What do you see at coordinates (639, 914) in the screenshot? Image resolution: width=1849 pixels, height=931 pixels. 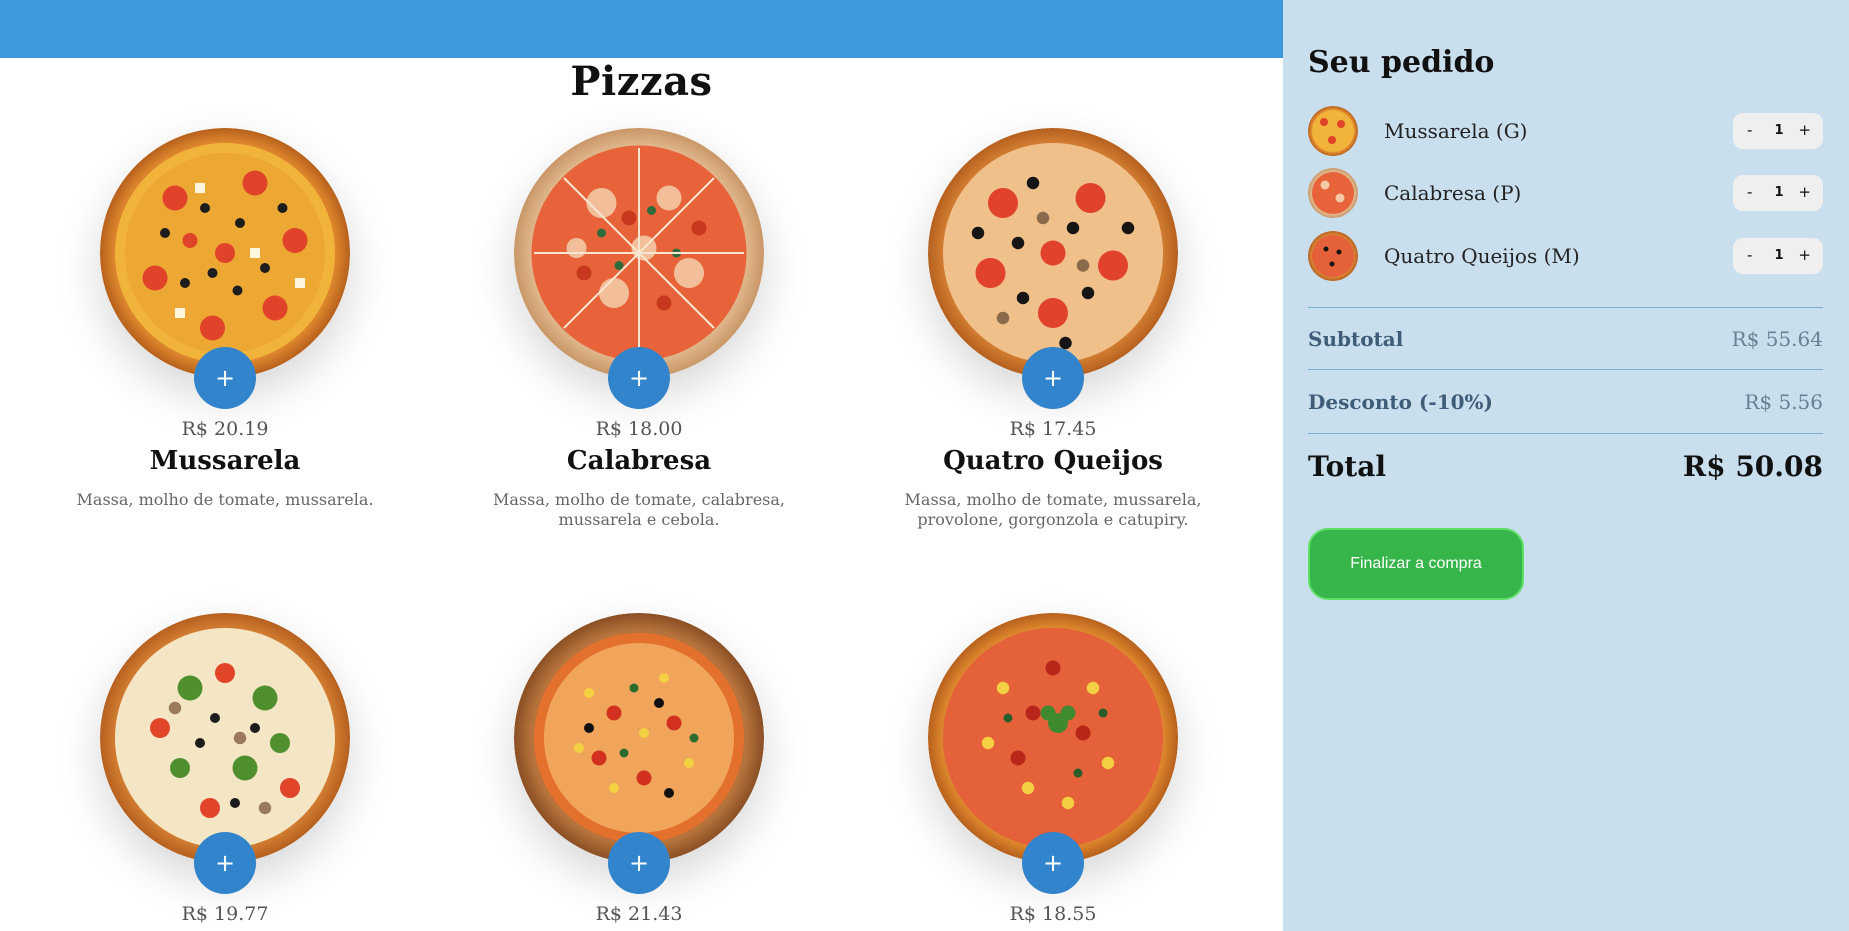 I see `pizza-price: R$ 21.43` at bounding box center [639, 914].